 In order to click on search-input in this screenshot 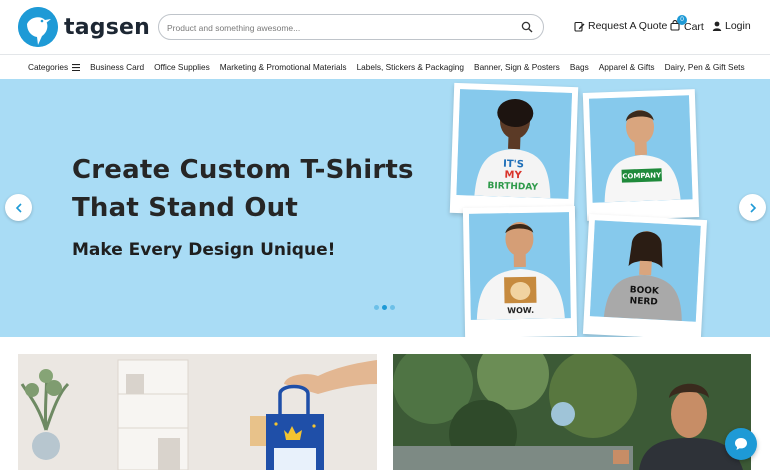, I will do `click(337, 27)`.